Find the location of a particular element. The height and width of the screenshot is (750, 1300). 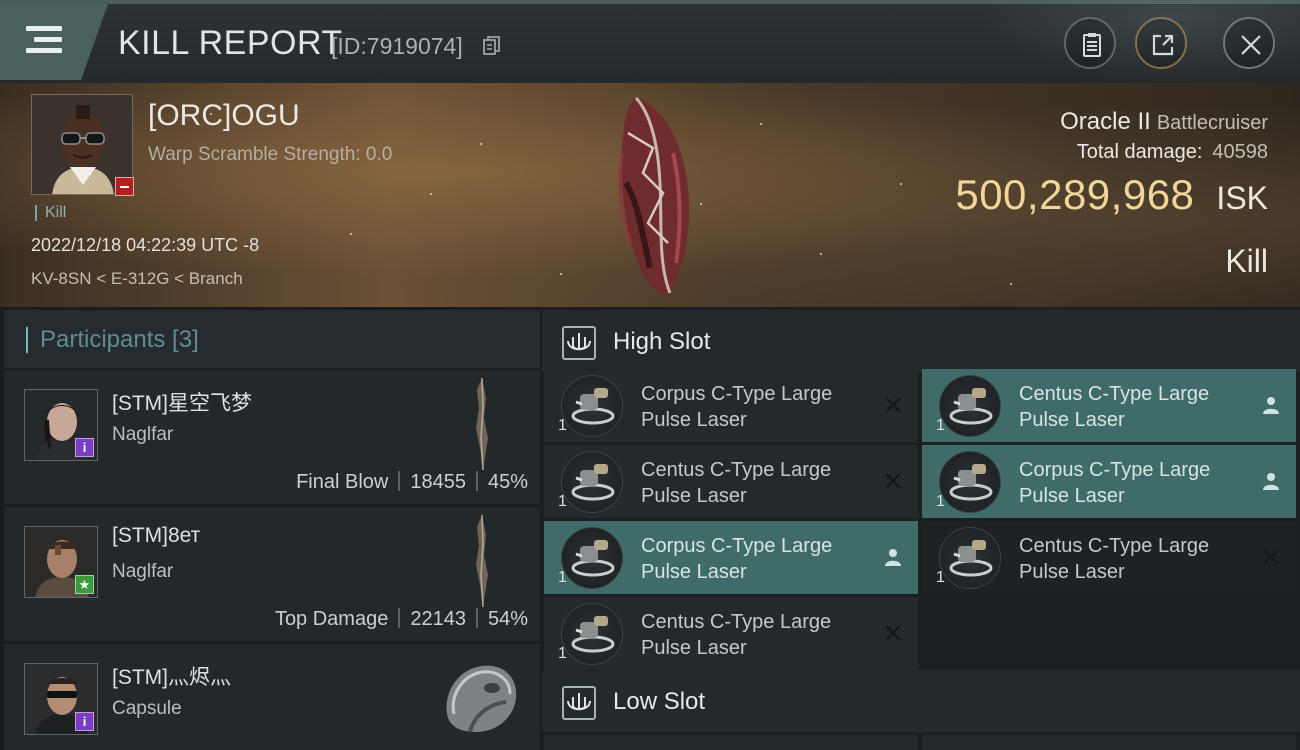

isk-value: 500,289,968 ISK is located at coordinates (1111, 195).